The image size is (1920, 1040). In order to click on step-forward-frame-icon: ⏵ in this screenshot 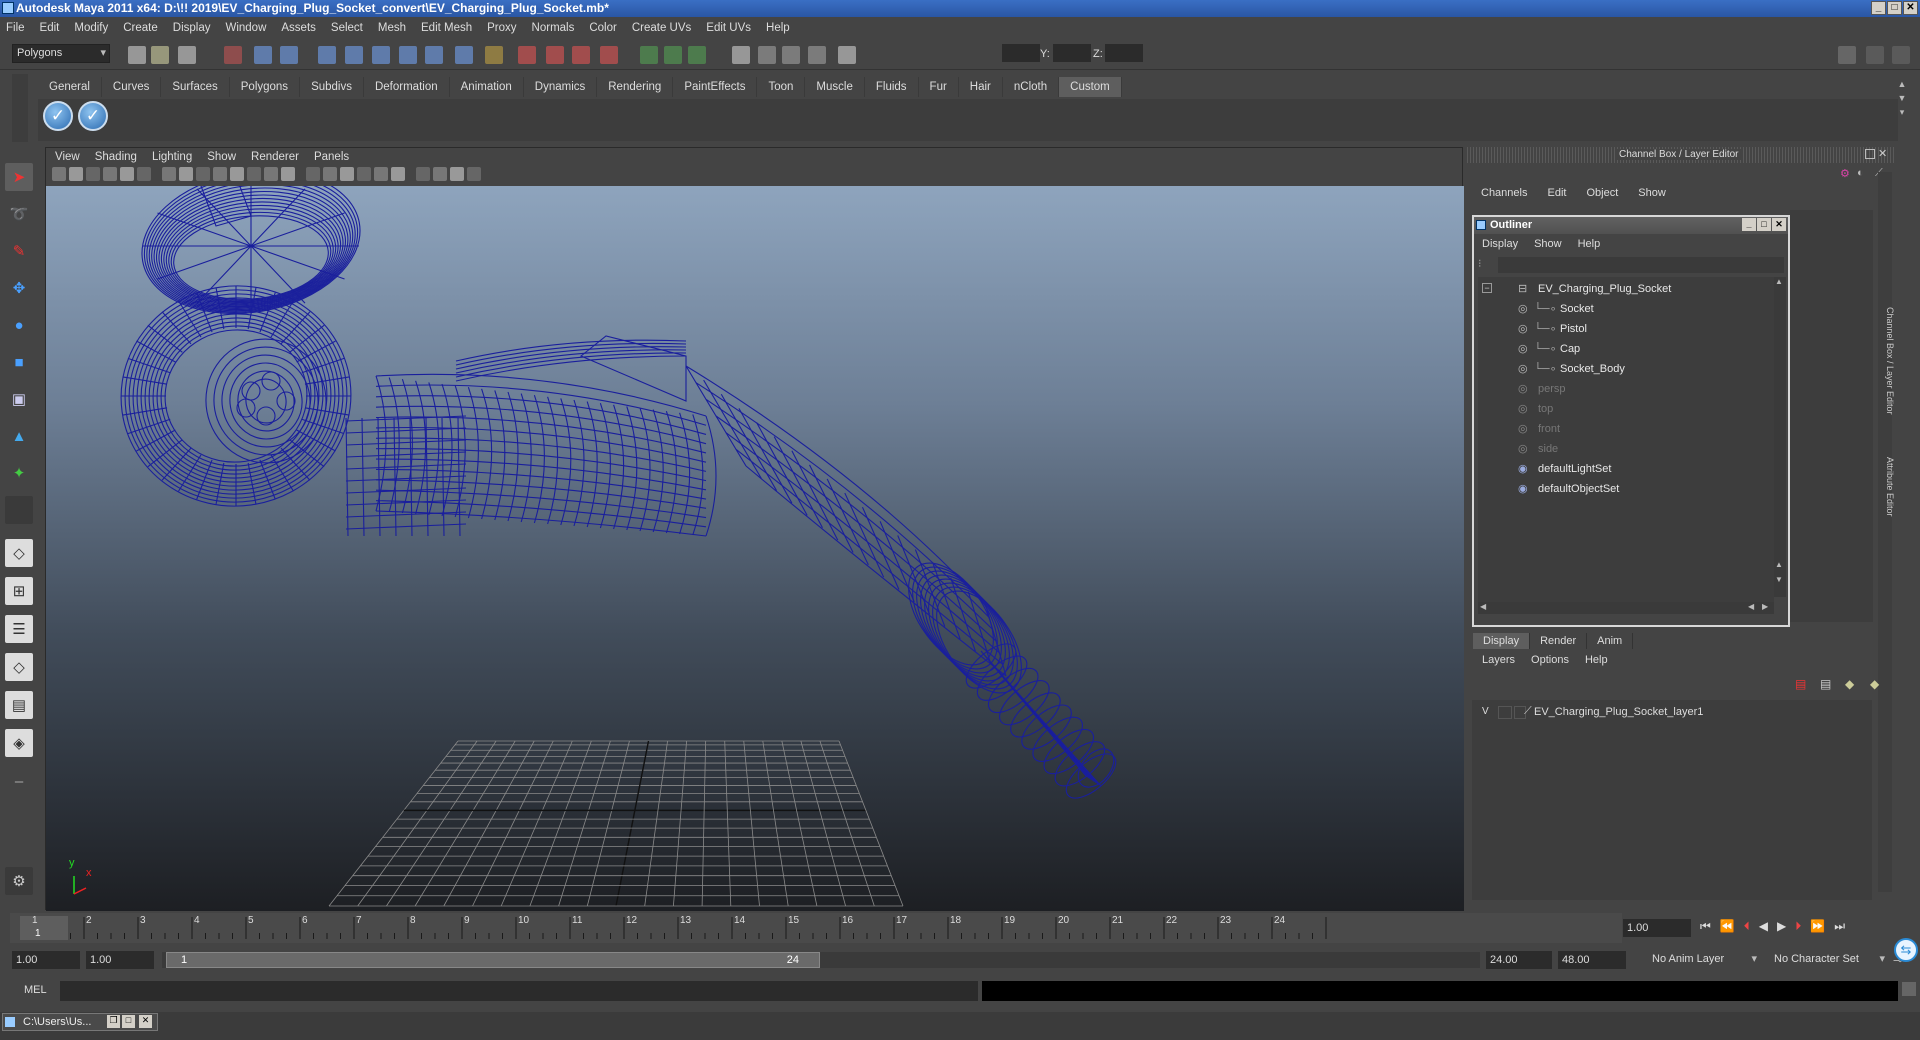, I will do `click(1798, 926)`.